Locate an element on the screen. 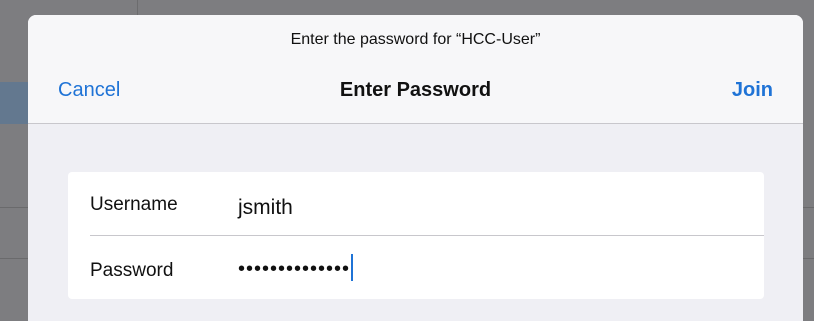 This screenshot has height=321, width=814. password-label: Password is located at coordinates (132, 270).